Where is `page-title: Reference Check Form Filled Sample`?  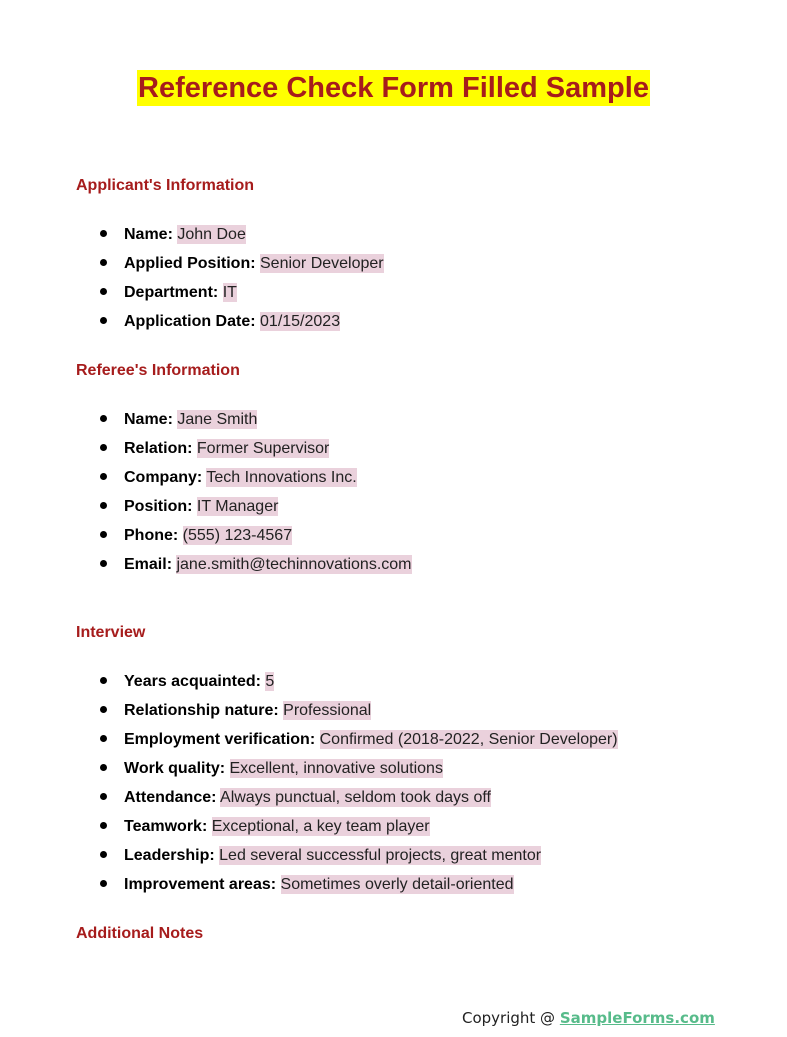 page-title: Reference Check Form Filled Sample is located at coordinates (393, 88).